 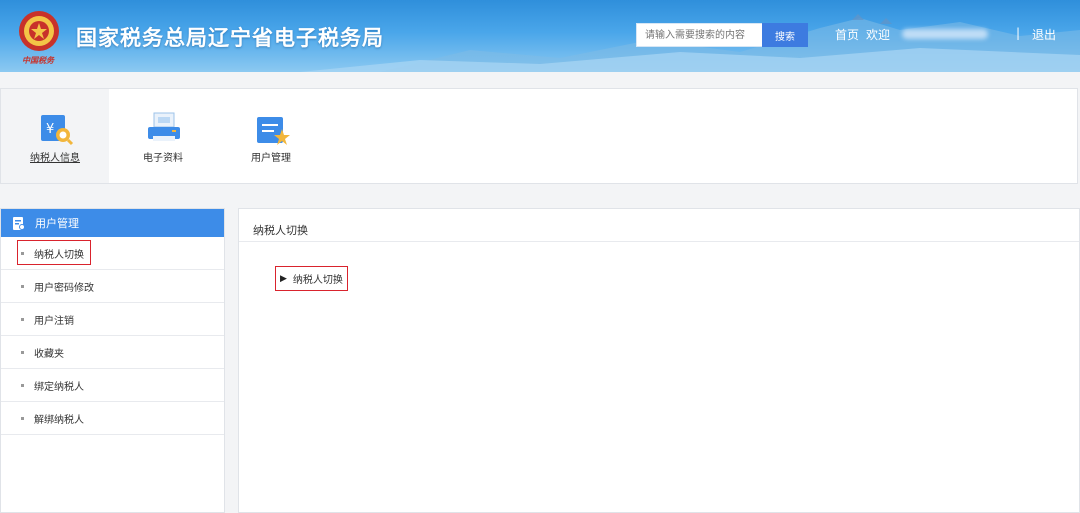 What do you see at coordinates (64, 288) in the screenshot?
I see `sidebar-item-label: 用户密码修改` at bounding box center [64, 288].